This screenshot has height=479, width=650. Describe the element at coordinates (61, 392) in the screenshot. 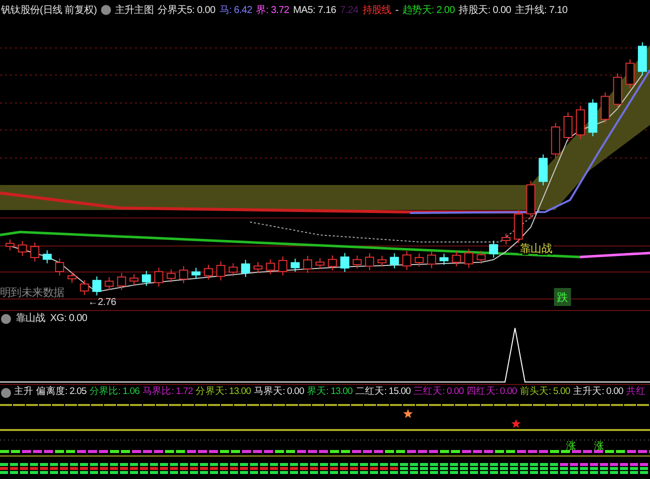

I see `indicator-reading: 偏离度: 2.05` at that location.